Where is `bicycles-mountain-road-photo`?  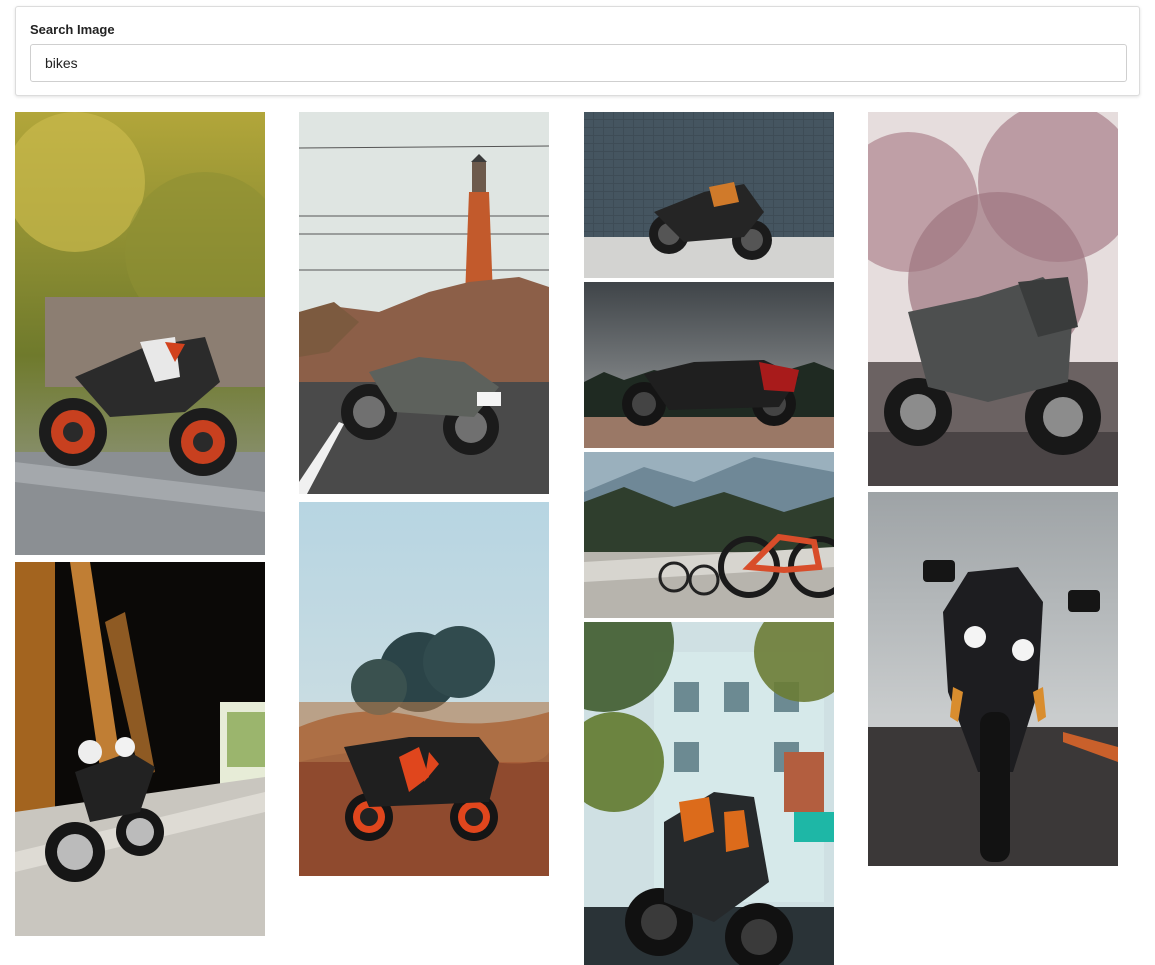 bicycles-mountain-road-photo is located at coordinates (709, 535).